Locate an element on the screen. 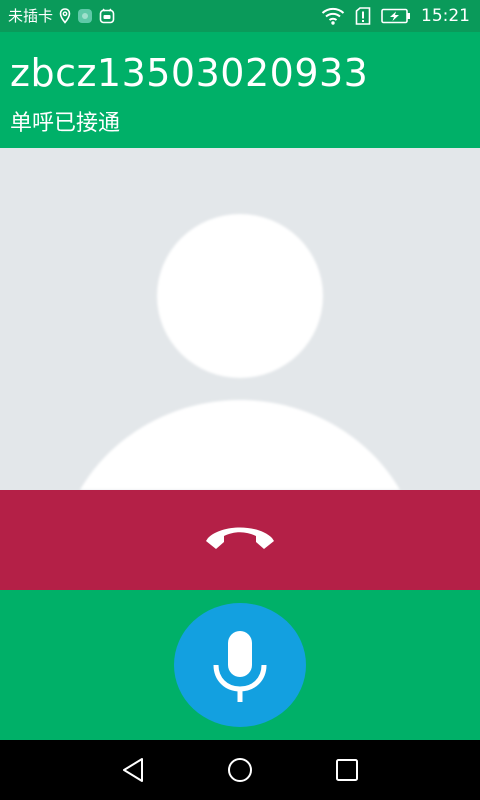  home-icon is located at coordinates (240, 770).